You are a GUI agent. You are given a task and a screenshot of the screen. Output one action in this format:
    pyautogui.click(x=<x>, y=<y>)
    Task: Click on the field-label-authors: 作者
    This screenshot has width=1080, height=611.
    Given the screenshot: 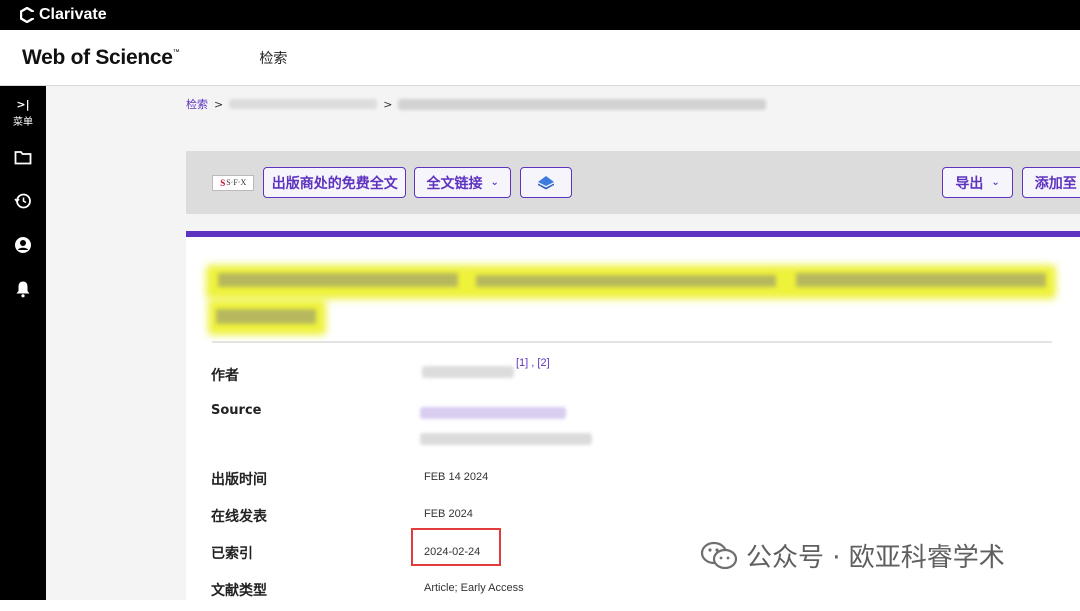 What is the action you would take?
    pyautogui.click(x=225, y=376)
    